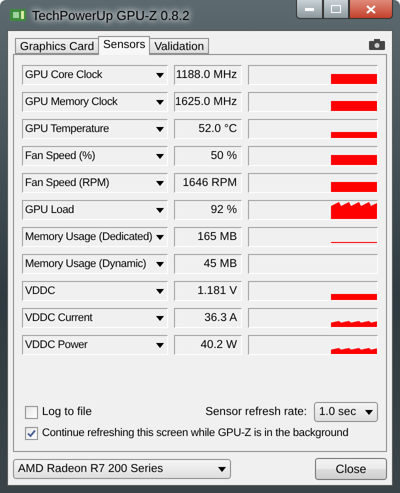 The image size is (400, 493). What do you see at coordinates (18, 15) in the screenshot?
I see `graphics-card-icon` at bounding box center [18, 15].